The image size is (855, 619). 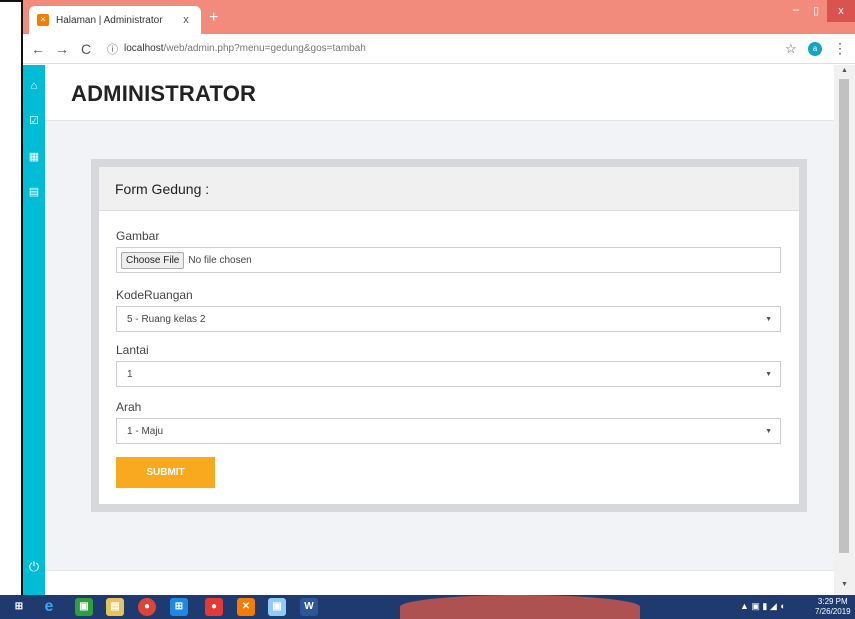 I want to click on windows-store-tile-icon: ⊞, so click(x=179, y=607).